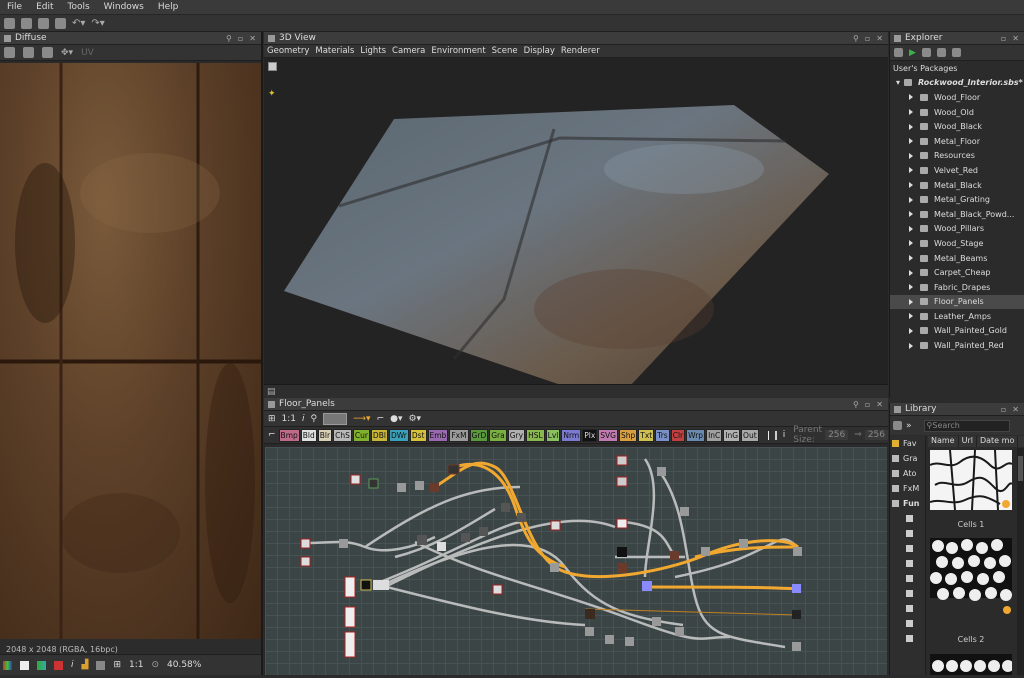 Image resolution: width=1024 pixels, height=678 pixels. What do you see at coordinates (124, 7) in the screenshot?
I see `menu-windows: Windows` at bounding box center [124, 7].